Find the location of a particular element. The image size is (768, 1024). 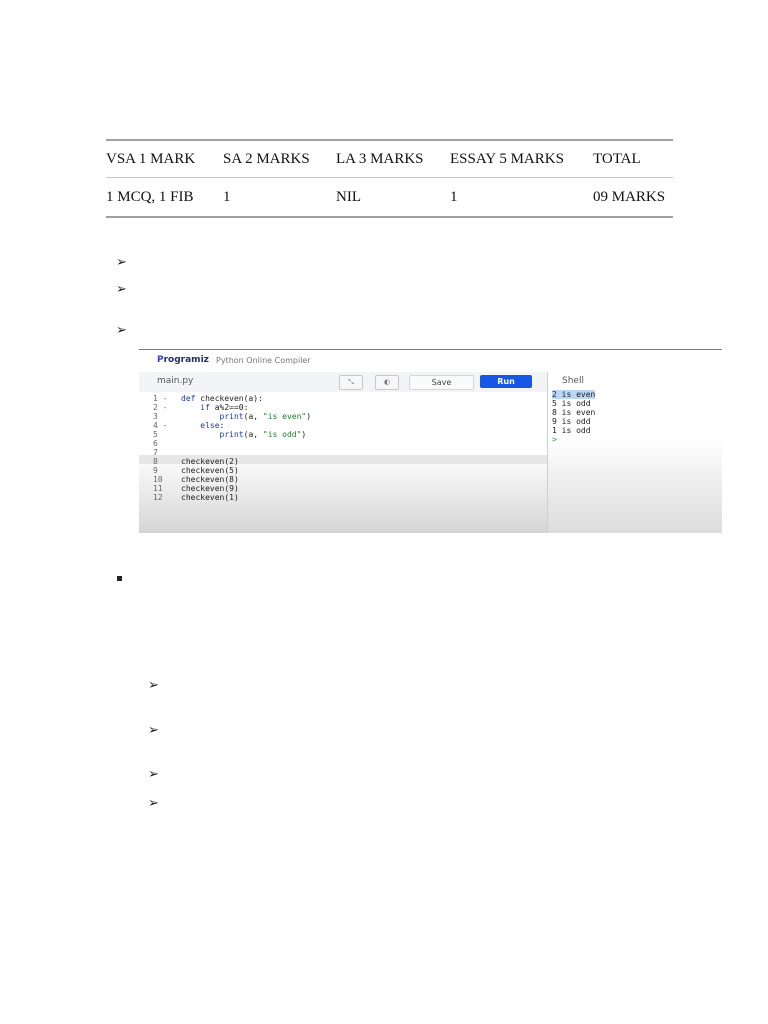

code-text: checkeven(2) is located at coordinates (210, 461).